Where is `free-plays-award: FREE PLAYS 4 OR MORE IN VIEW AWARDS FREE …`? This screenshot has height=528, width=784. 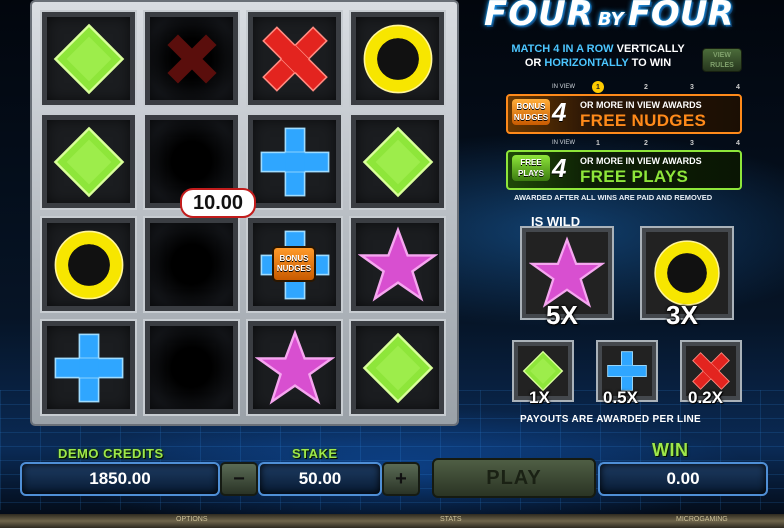 free-plays-award: FREE PLAYS 4 OR MORE IN VIEW AWARDS FREE … is located at coordinates (624, 170).